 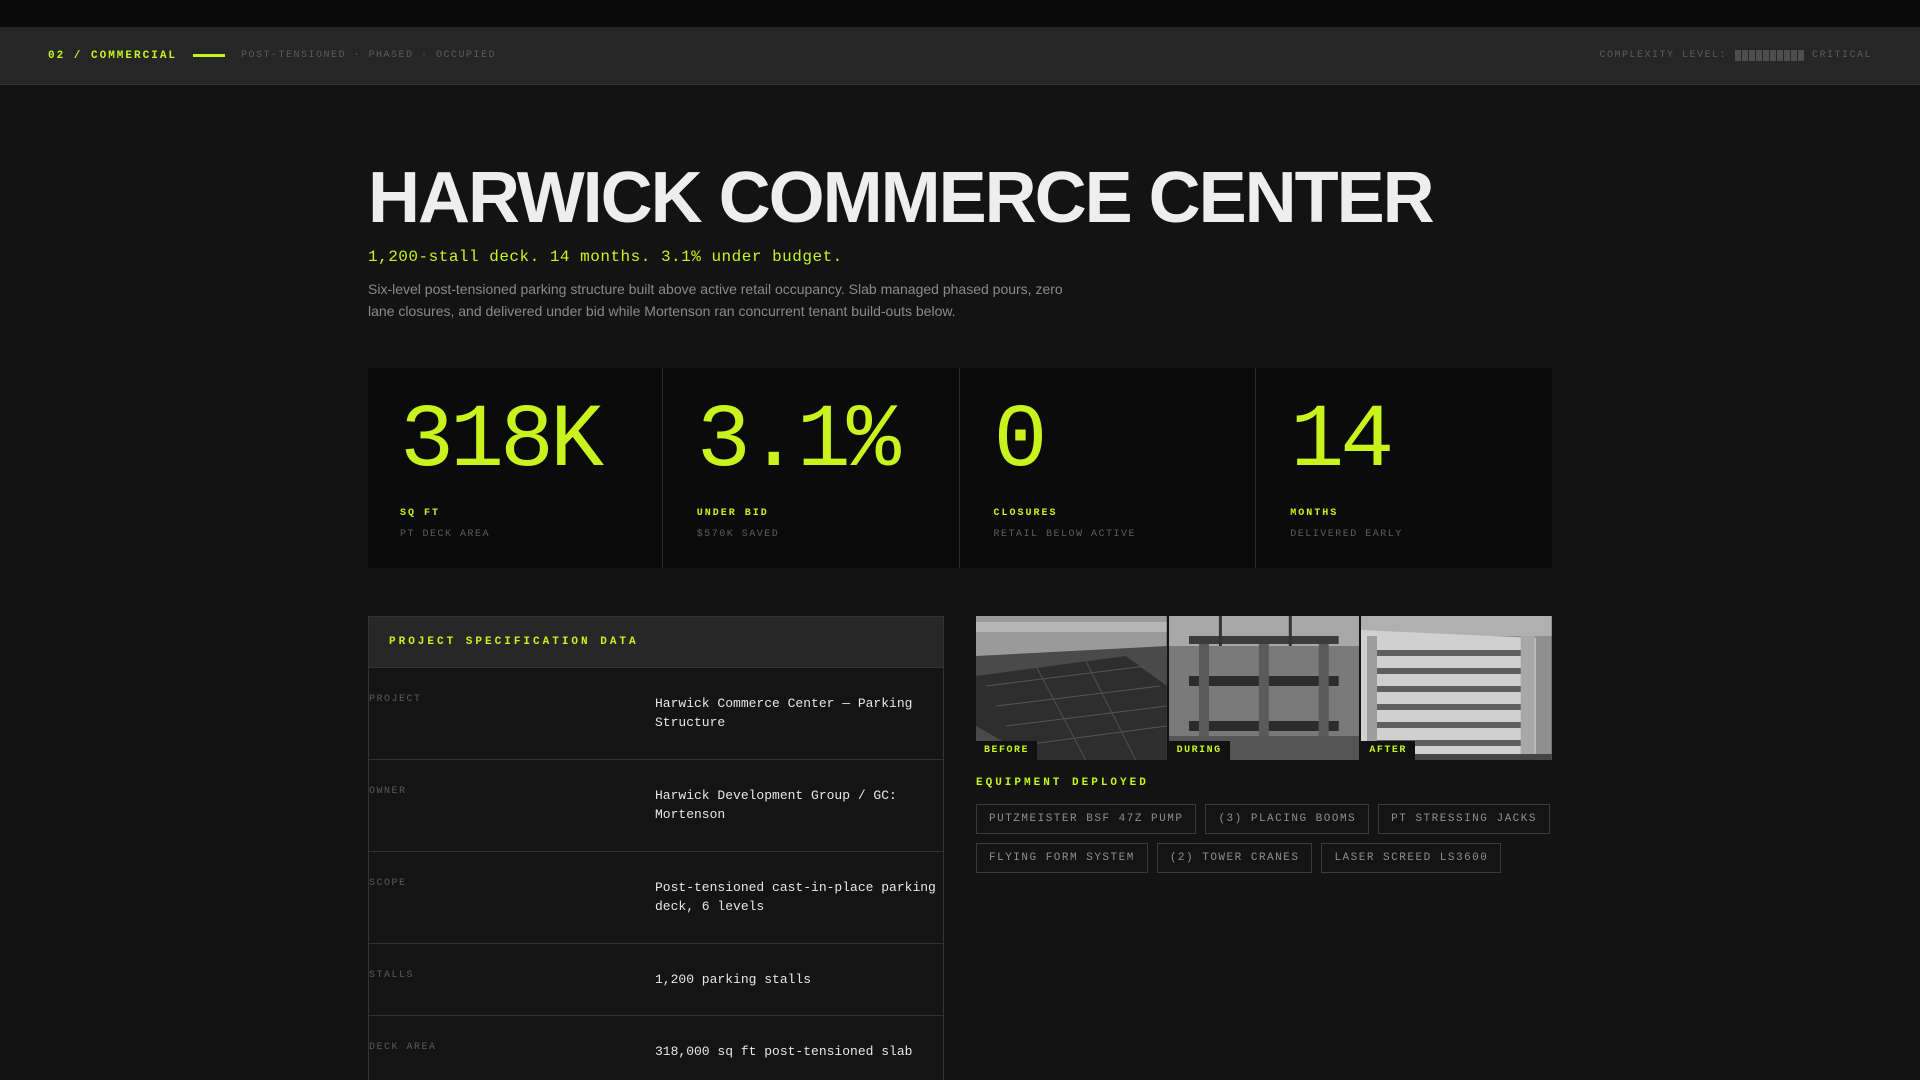 I want to click on equipment-chip: LASER SCREED LS3600, so click(x=1411, y=858).